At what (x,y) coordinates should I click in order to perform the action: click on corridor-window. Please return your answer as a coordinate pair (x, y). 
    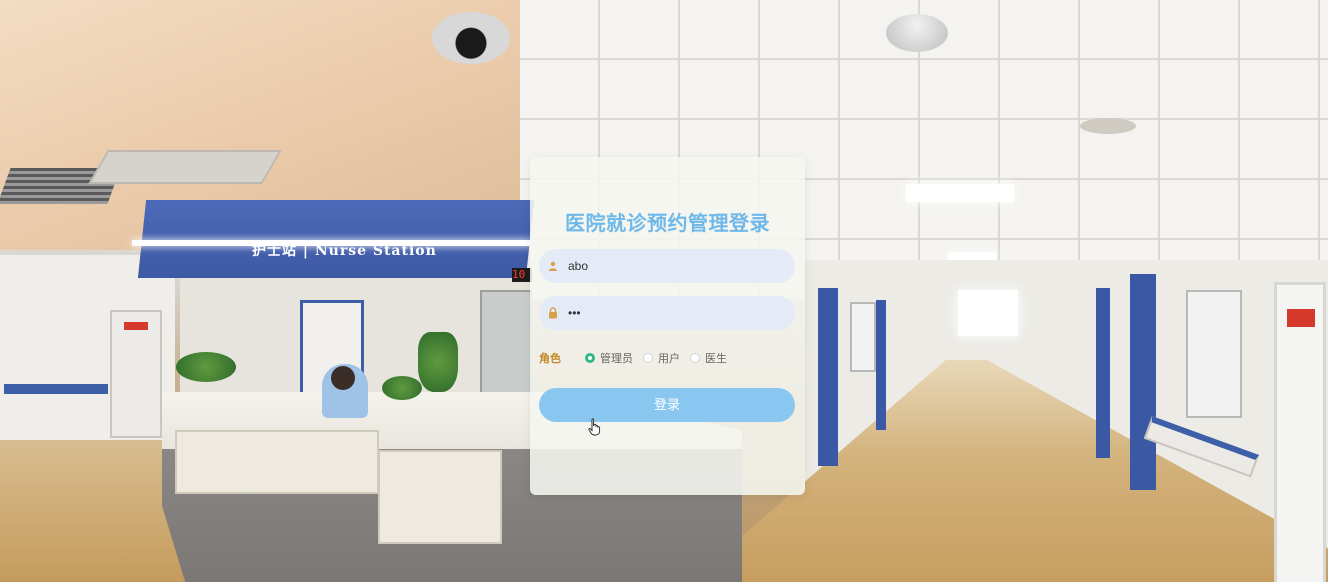
    Looking at the image, I should click on (988, 313).